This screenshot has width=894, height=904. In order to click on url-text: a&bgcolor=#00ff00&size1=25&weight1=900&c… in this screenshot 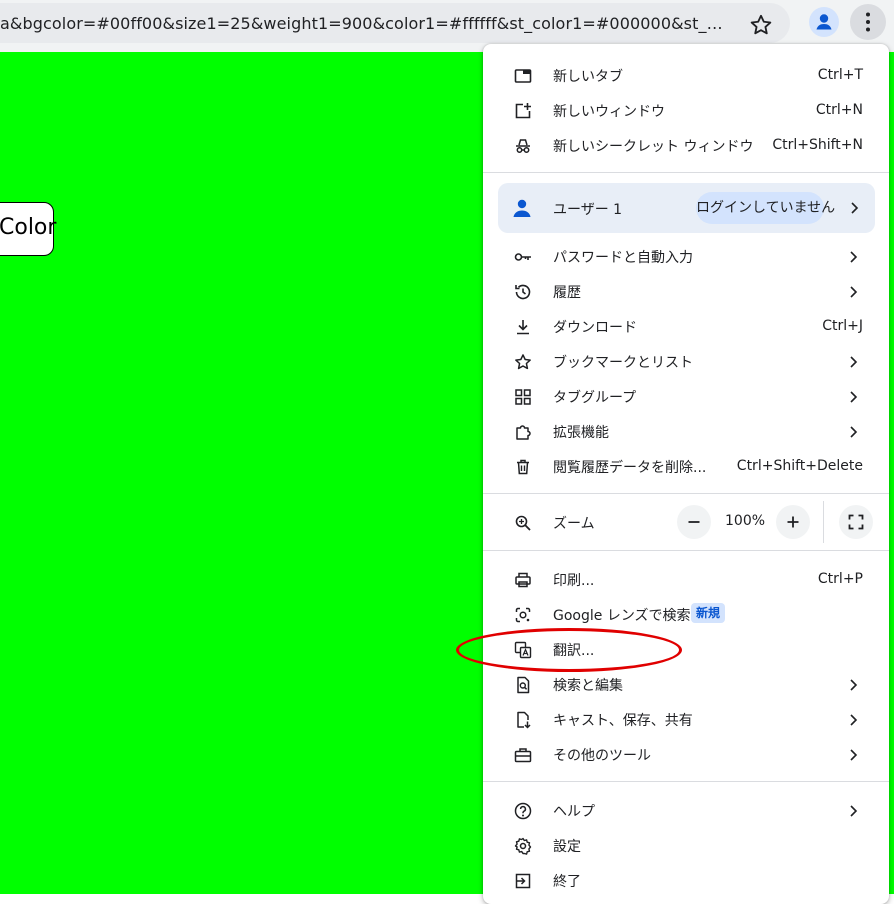, I will do `click(366, 25)`.